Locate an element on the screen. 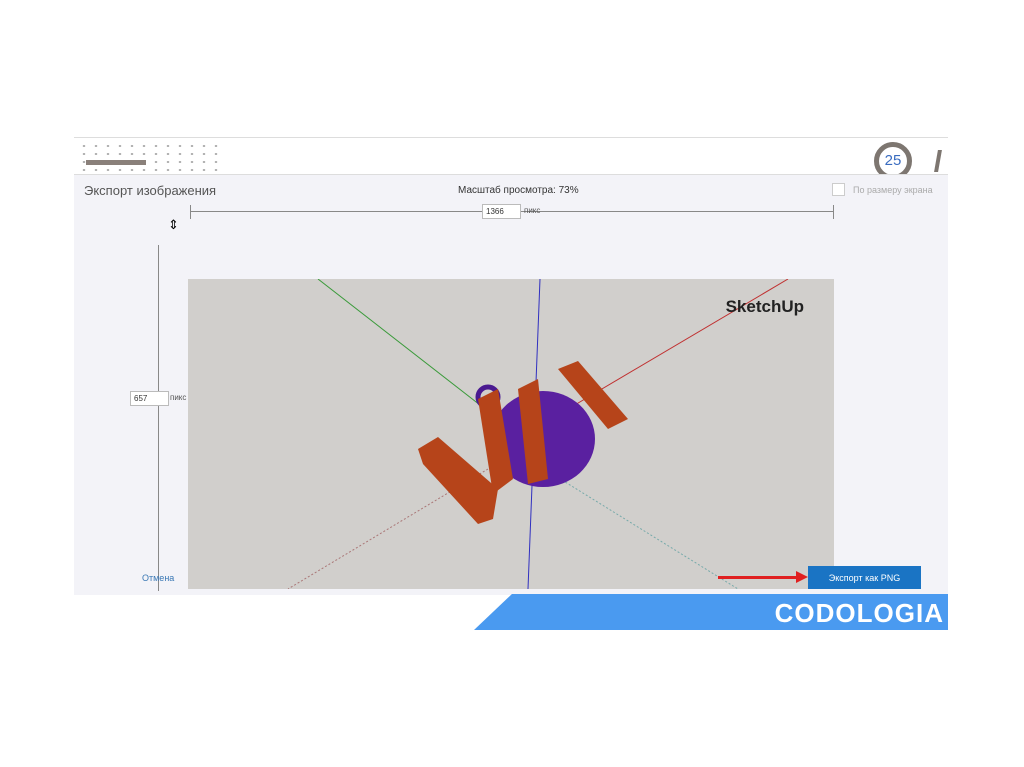 This screenshot has height=767, width=1024. decor-dots is located at coordinates (148, 157).